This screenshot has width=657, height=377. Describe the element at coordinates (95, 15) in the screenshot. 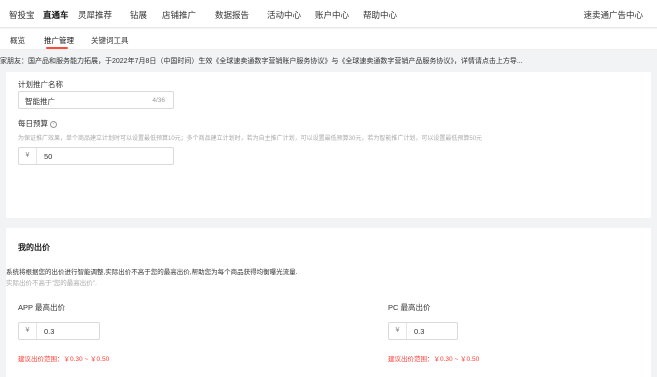

I see `nav-item-lingxi: 灵犀推荐` at that location.